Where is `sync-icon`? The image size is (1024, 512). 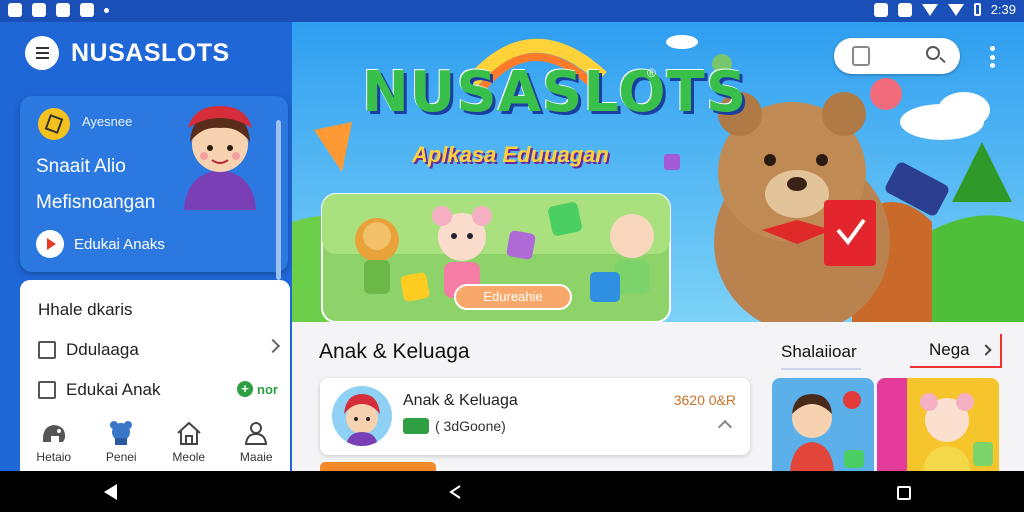
sync-icon is located at coordinates (15, 10).